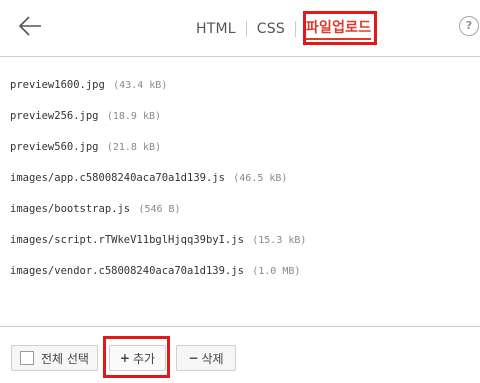  What do you see at coordinates (276, 271) in the screenshot?
I see `file-size: (1.0 MB)` at bounding box center [276, 271].